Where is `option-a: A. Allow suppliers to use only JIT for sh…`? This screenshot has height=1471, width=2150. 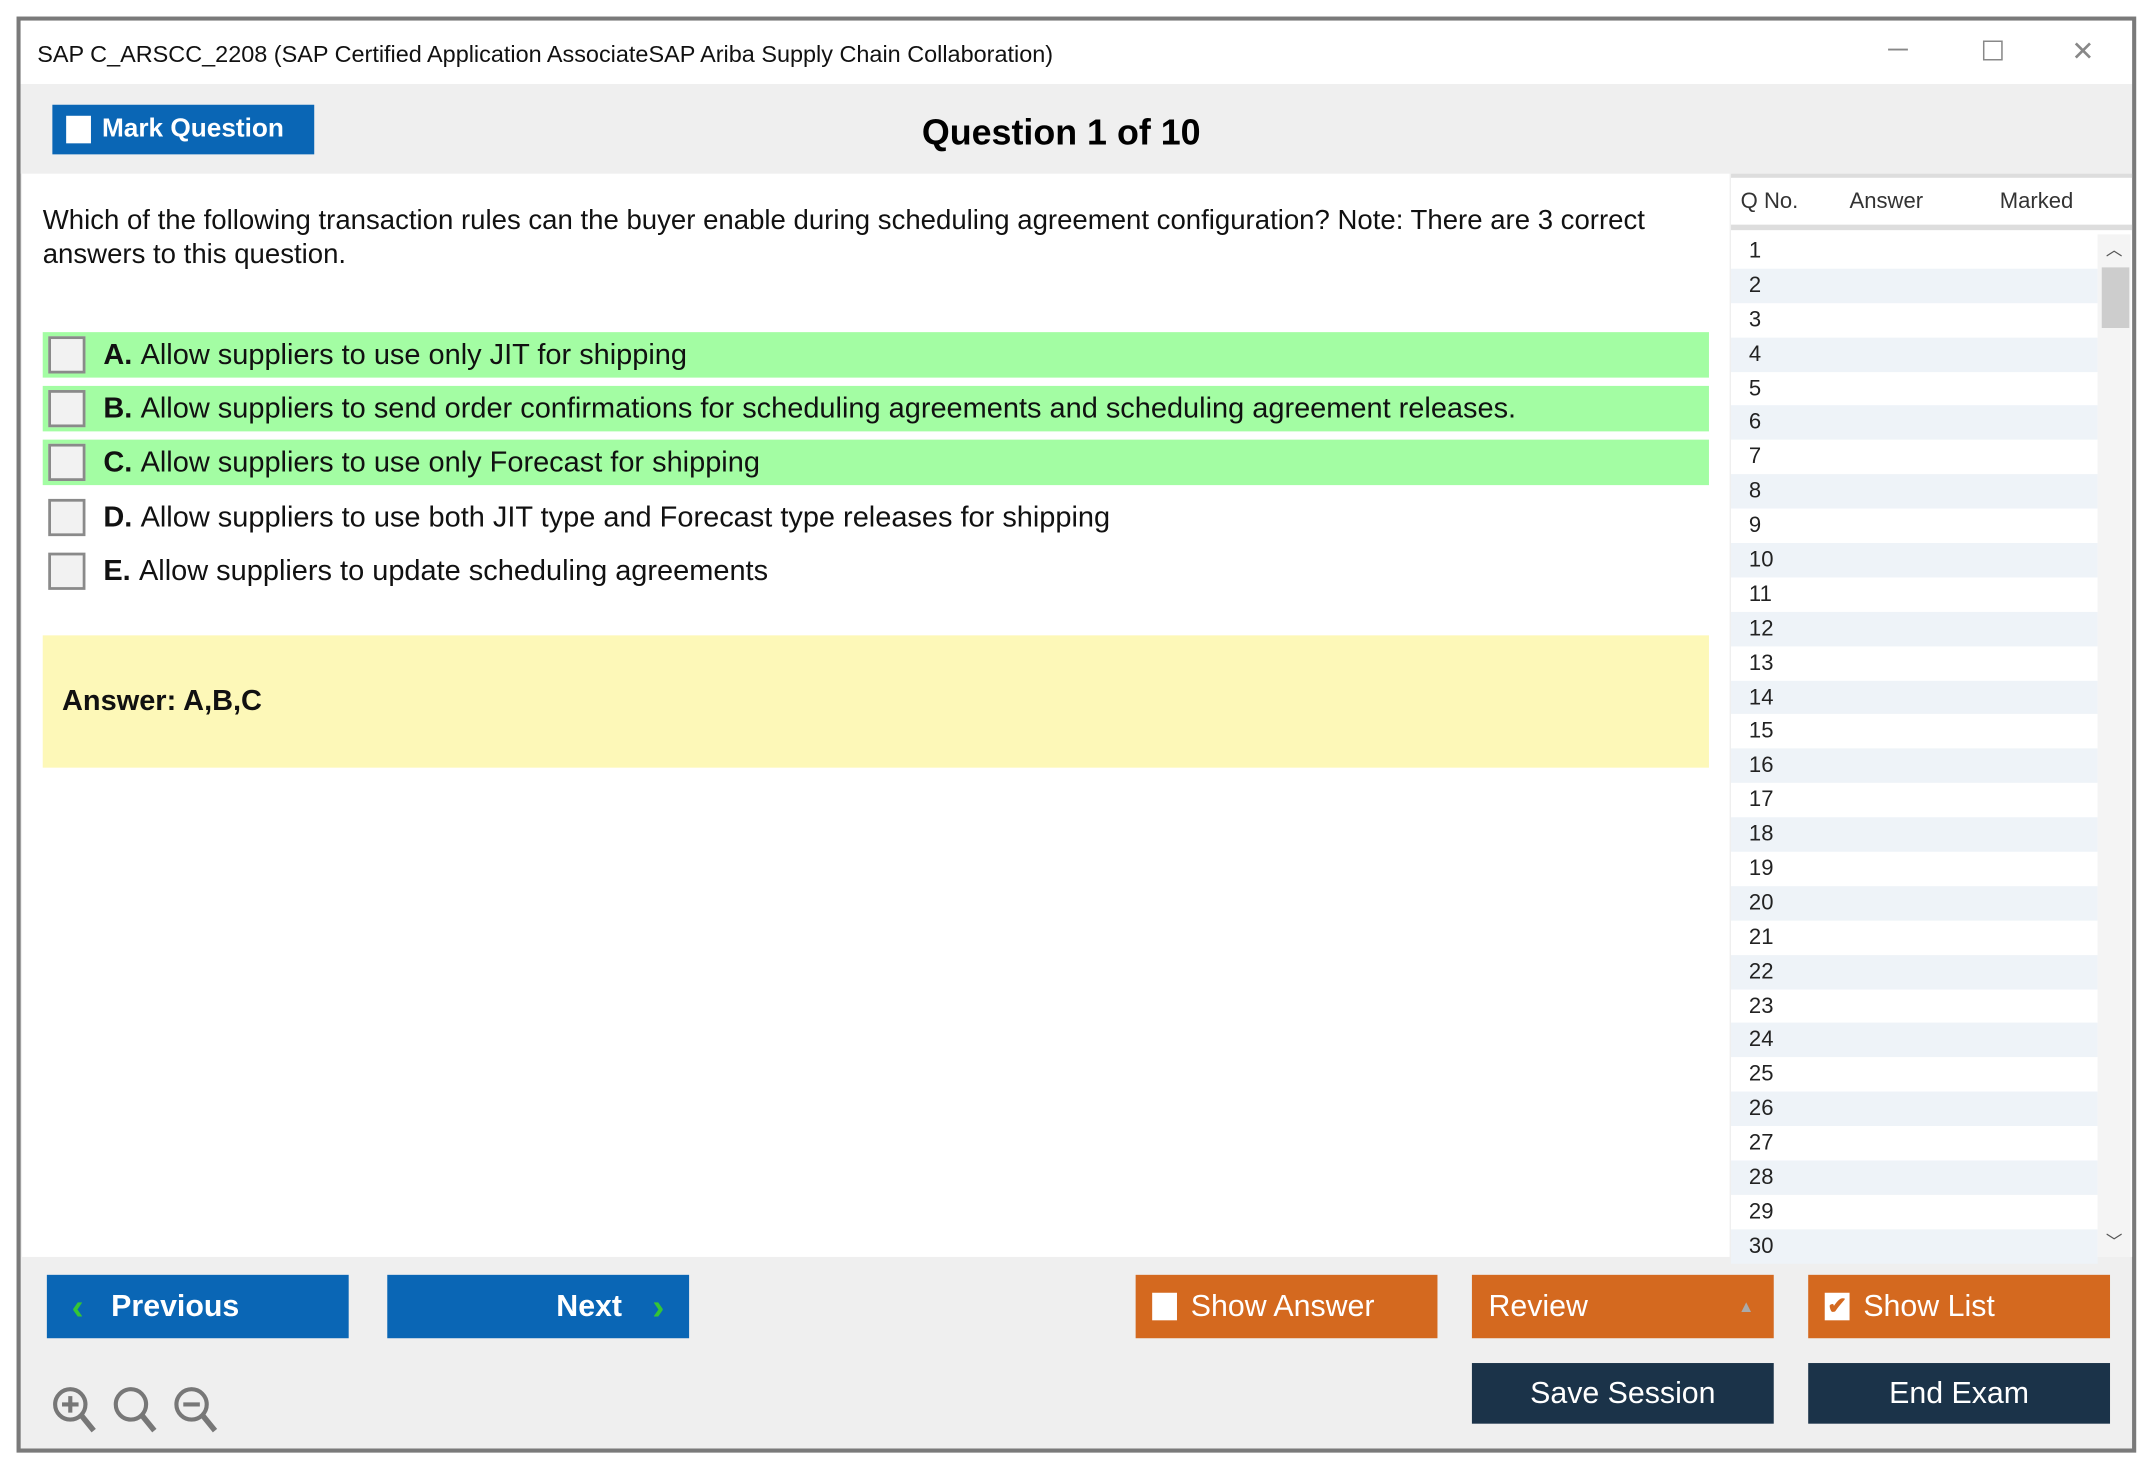
option-a: A. Allow suppliers to use only JIT for sh… is located at coordinates (875, 355).